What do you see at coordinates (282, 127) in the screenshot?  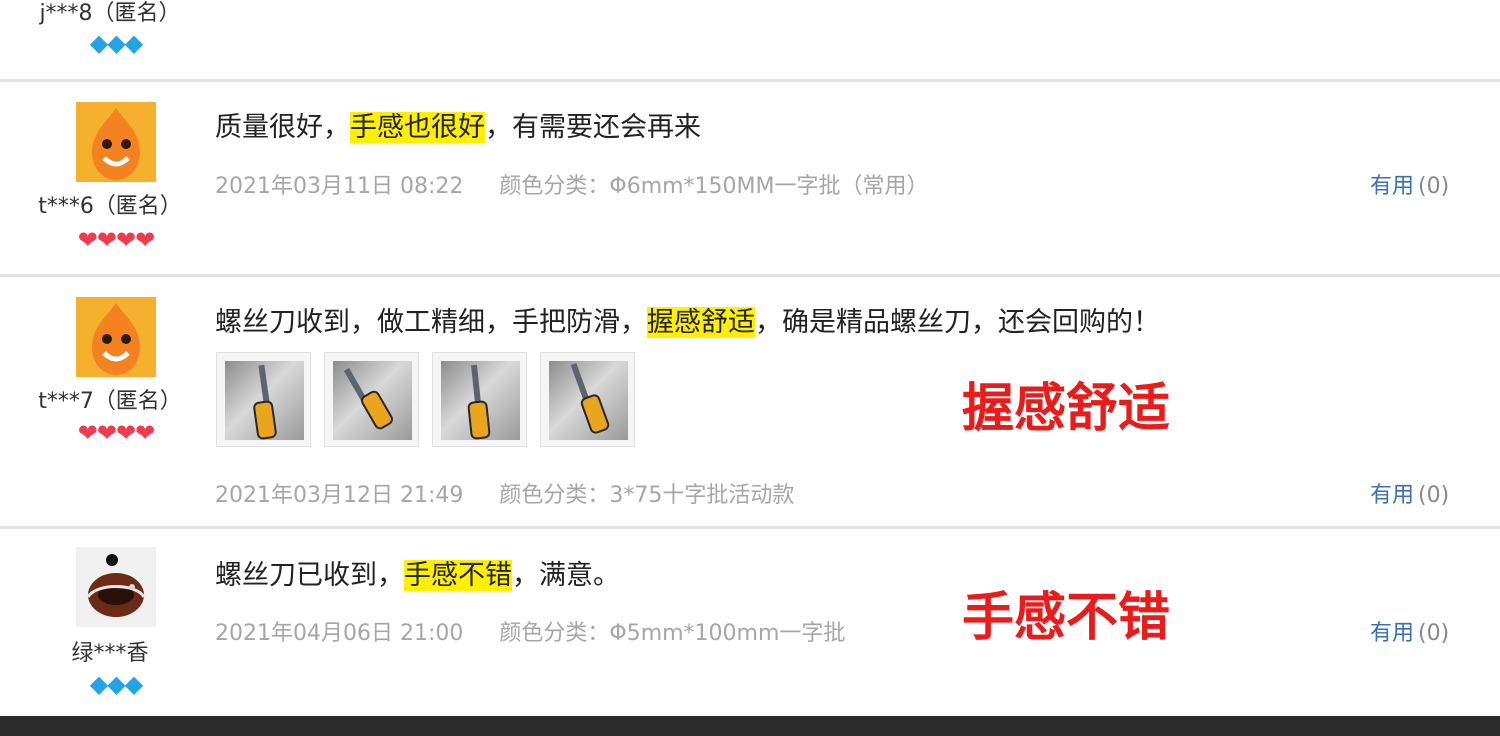 I see `comment-text: 质量很好，` at bounding box center [282, 127].